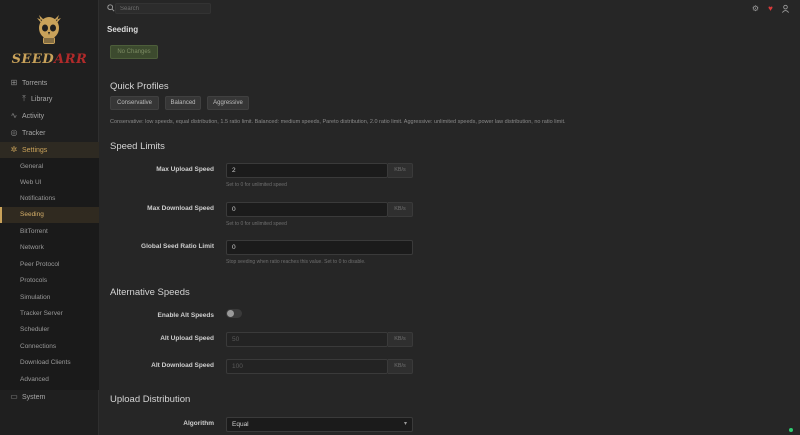 The height and width of the screenshot is (435, 800). What do you see at coordinates (307, 170) in the screenshot?
I see `max-upload-input: 2` at bounding box center [307, 170].